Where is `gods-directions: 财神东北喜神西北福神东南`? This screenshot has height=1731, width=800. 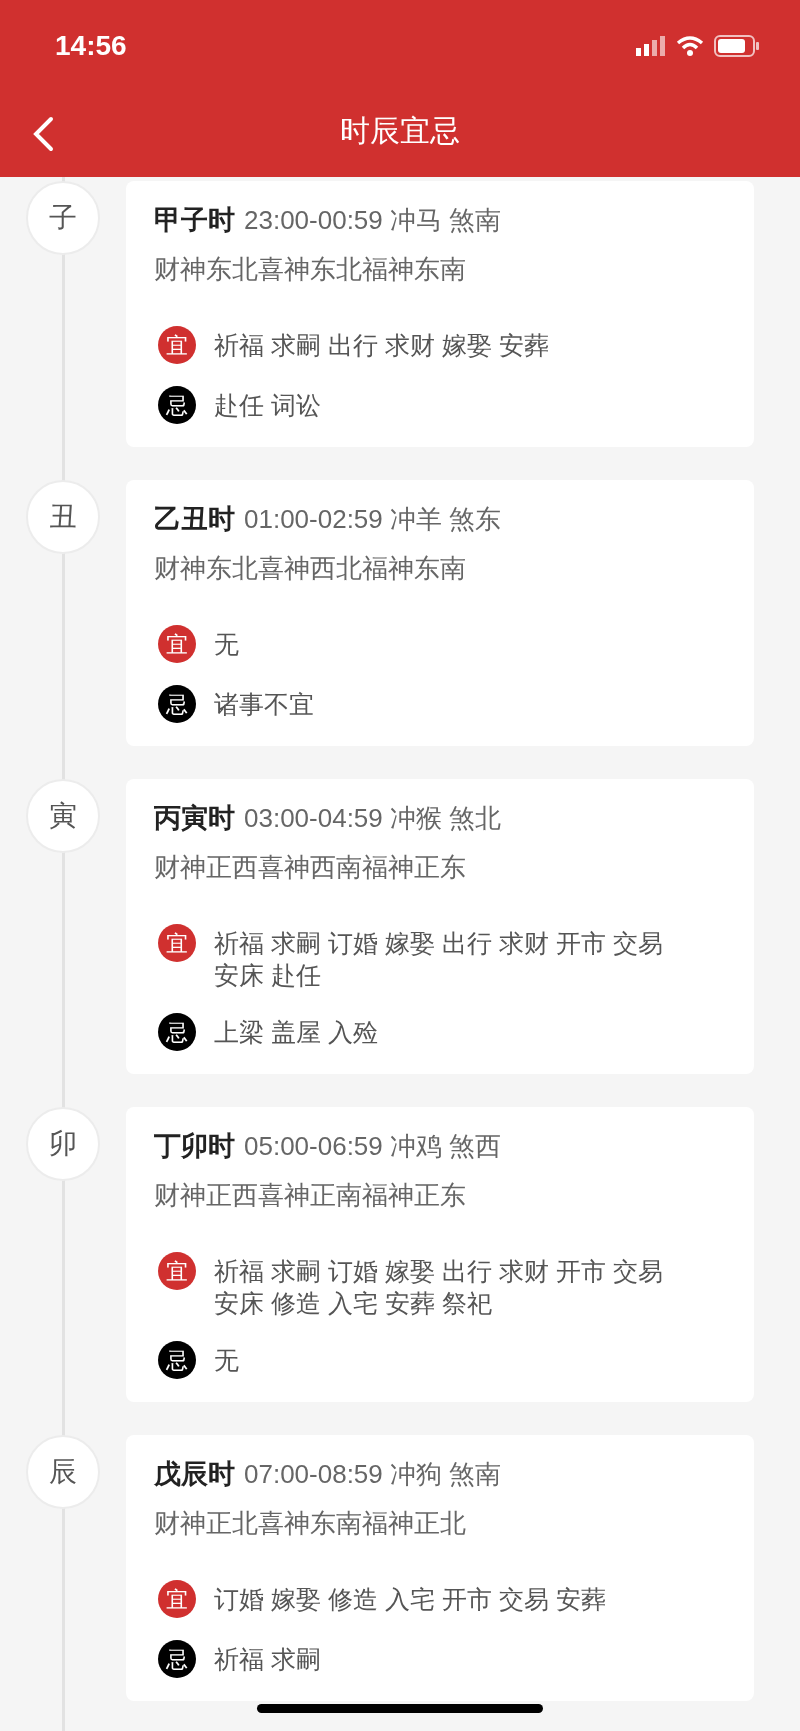 gods-directions: 财神东北喜神西北福神东南 is located at coordinates (310, 568).